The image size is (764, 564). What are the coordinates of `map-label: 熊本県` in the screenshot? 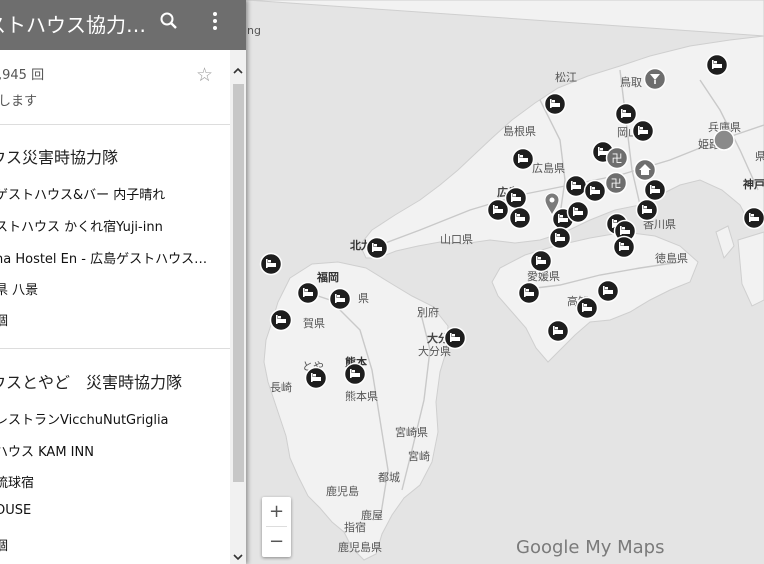 It's located at (361, 396).